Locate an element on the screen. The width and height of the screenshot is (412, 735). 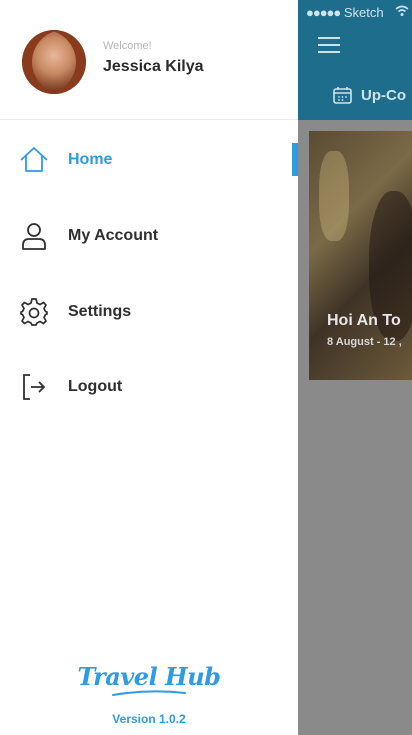
tab-upcoming-label: Up-Co is located at coordinates (383, 95).